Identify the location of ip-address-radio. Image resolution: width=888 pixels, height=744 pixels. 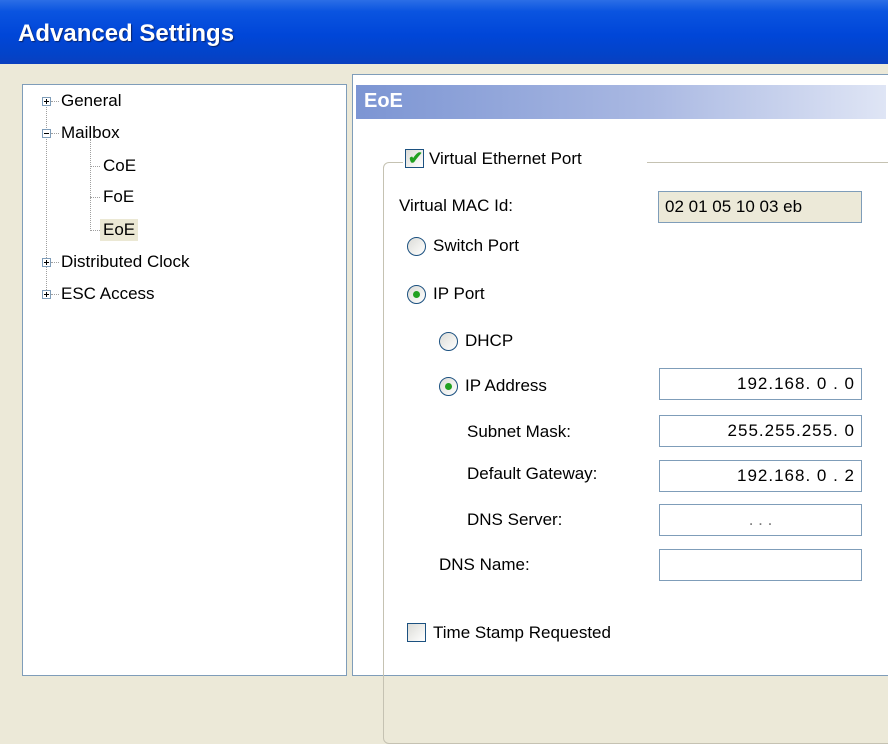
(448, 386).